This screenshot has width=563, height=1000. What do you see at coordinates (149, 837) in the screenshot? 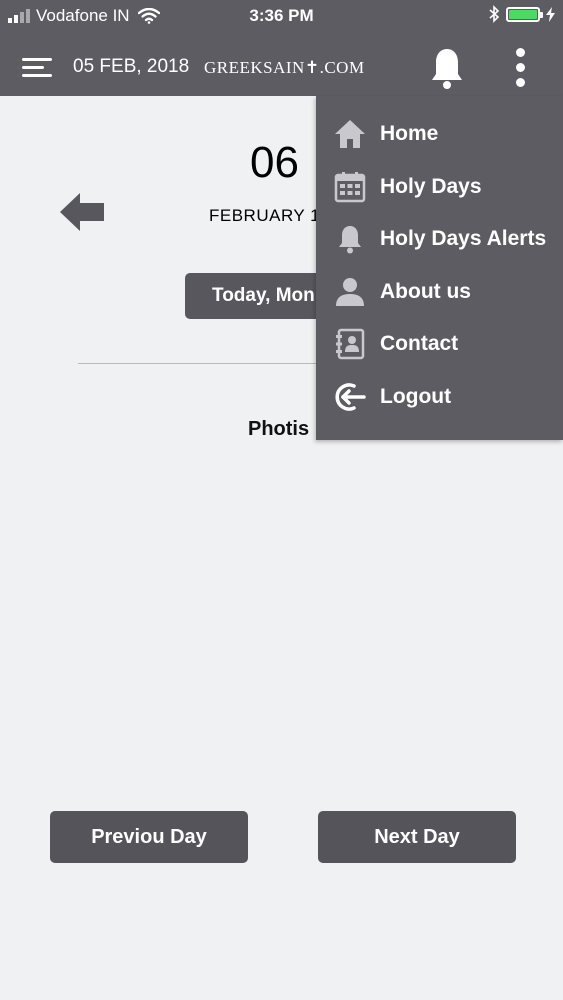
I see `previous-day-button: Previou Day` at bounding box center [149, 837].